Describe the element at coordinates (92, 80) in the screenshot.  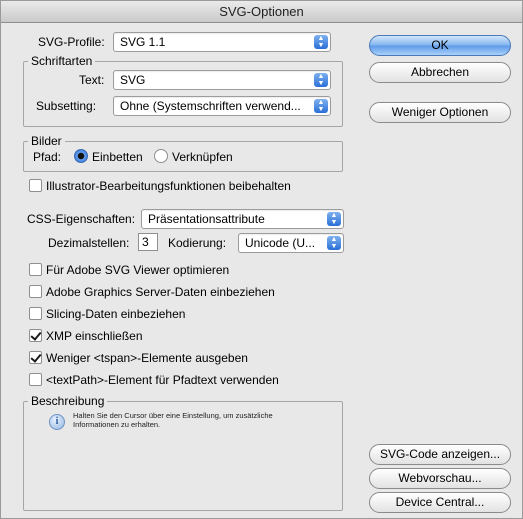
I see `text-label: Text:` at that location.